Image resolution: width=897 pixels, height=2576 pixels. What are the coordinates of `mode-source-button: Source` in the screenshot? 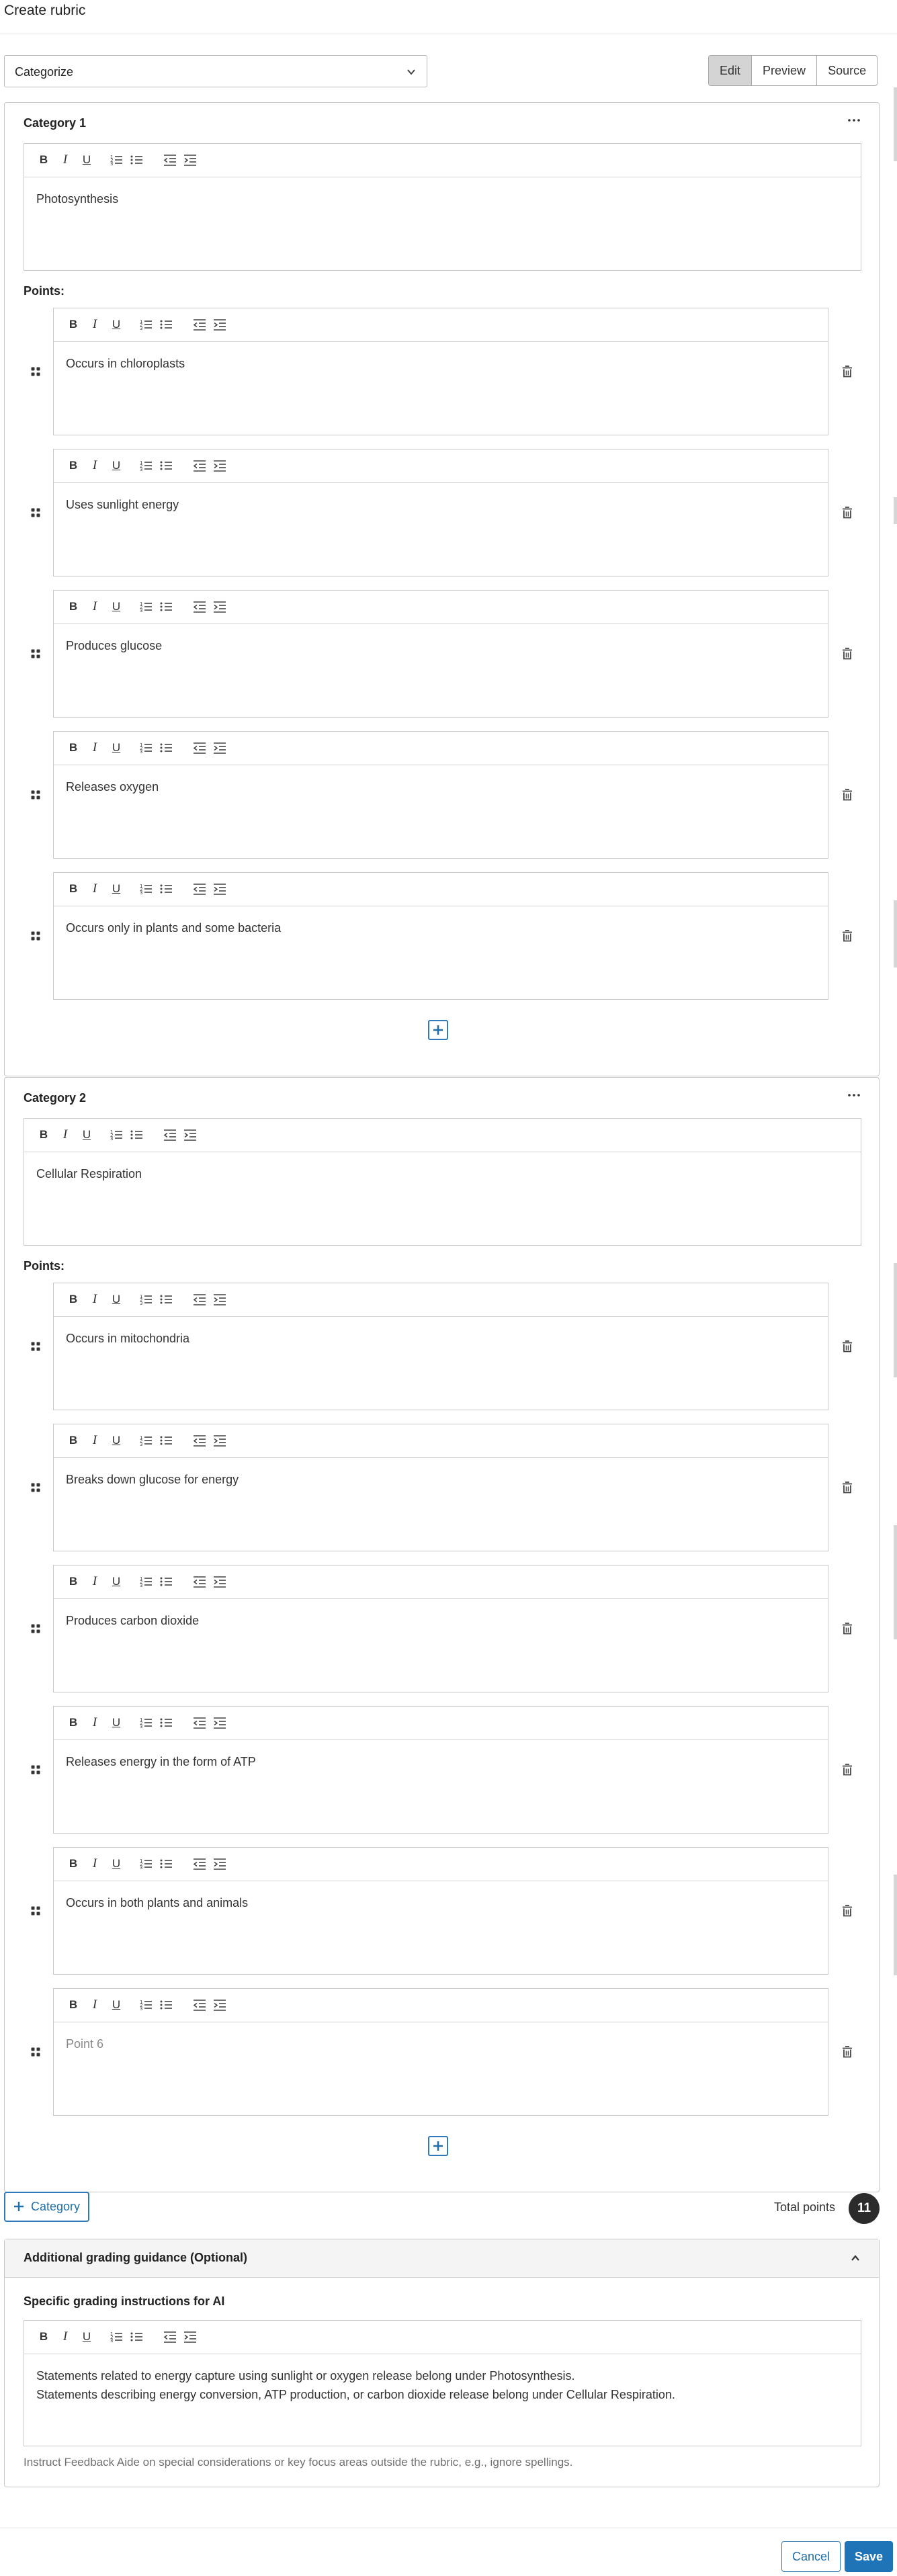 It's located at (847, 70).